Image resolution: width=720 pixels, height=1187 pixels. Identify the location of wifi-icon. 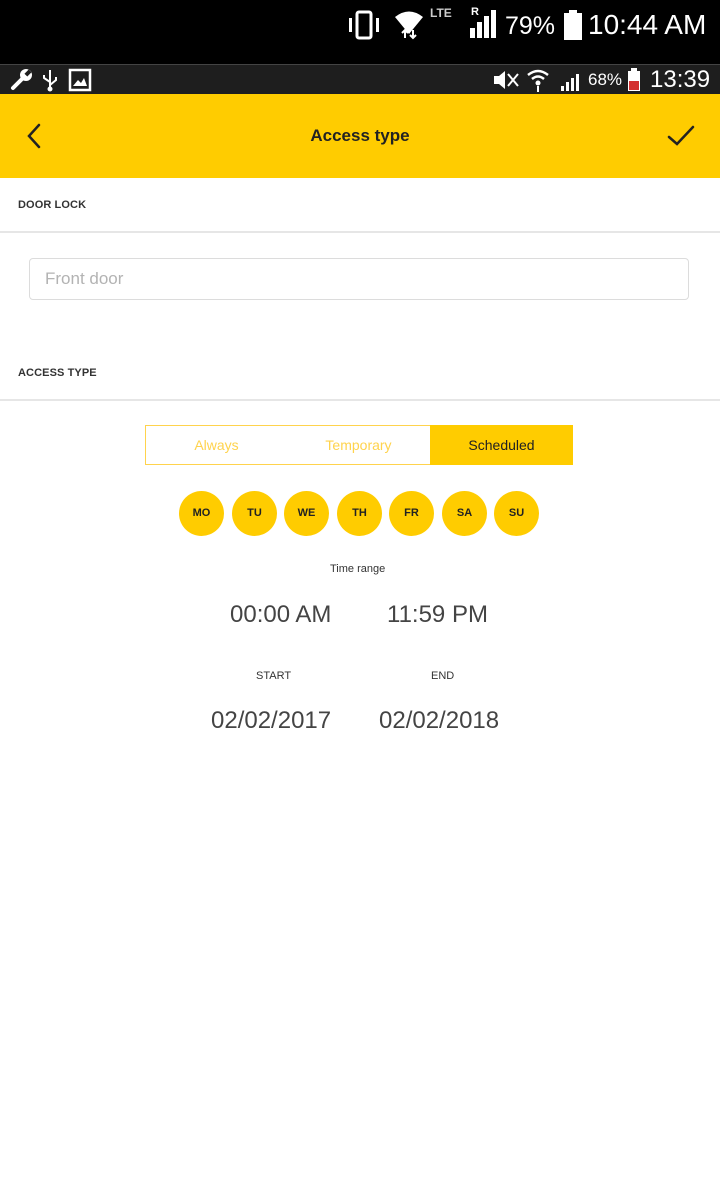
(409, 26).